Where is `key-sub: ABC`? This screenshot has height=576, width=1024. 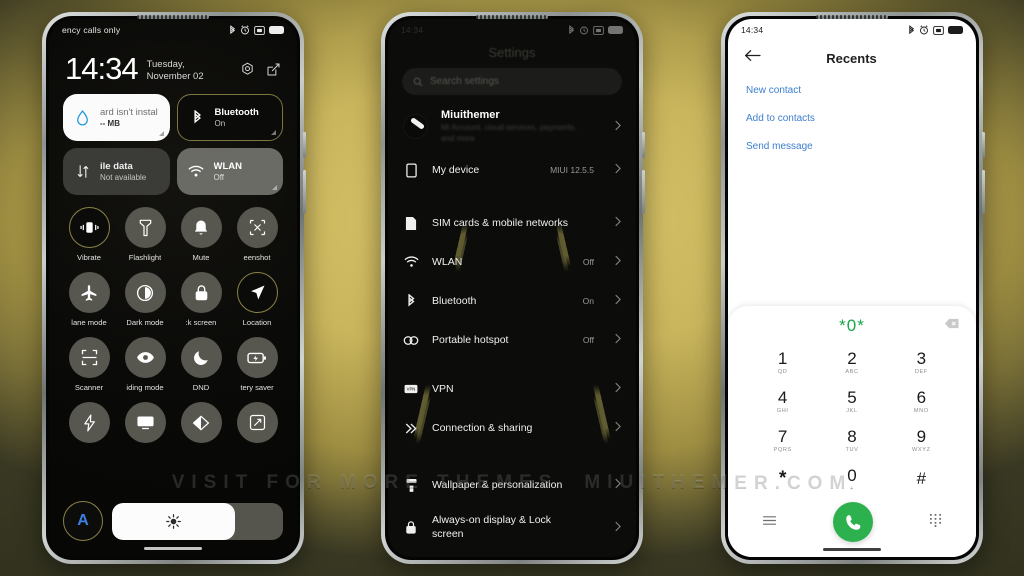 key-sub: ABC is located at coordinates (852, 372).